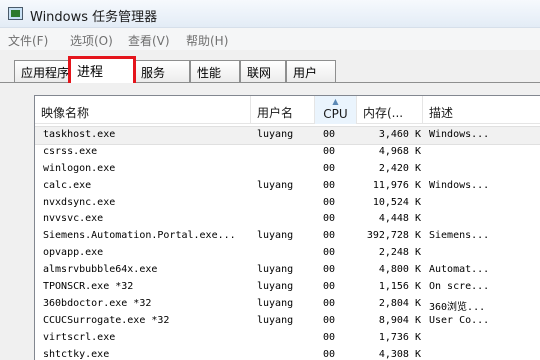  What do you see at coordinates (79, 168) in the screenshot?
I see `process-name-cell: winlogon.exe` at bounding box center [79, 168].